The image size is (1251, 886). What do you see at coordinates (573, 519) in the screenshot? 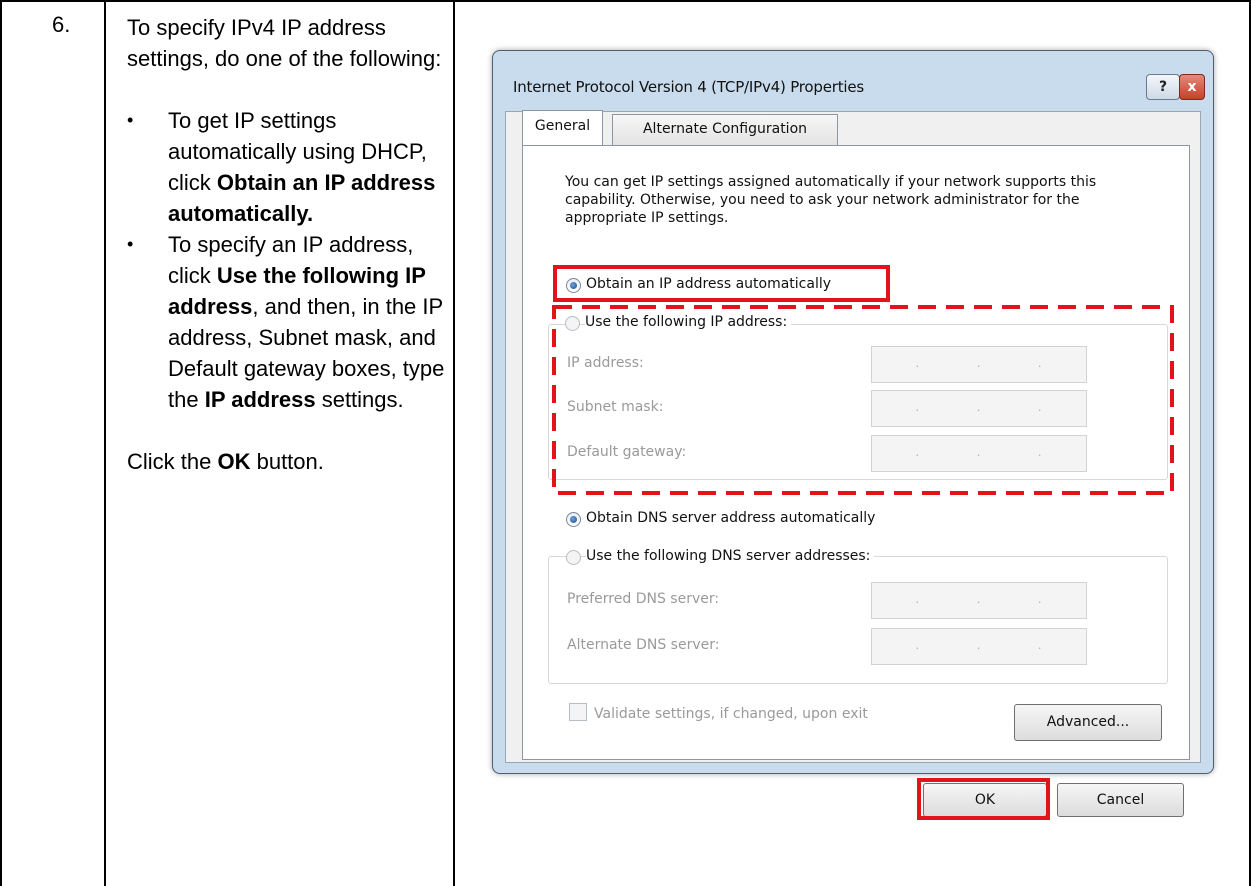
I see `dns-auto-radio` at bounding box center [573, 519].